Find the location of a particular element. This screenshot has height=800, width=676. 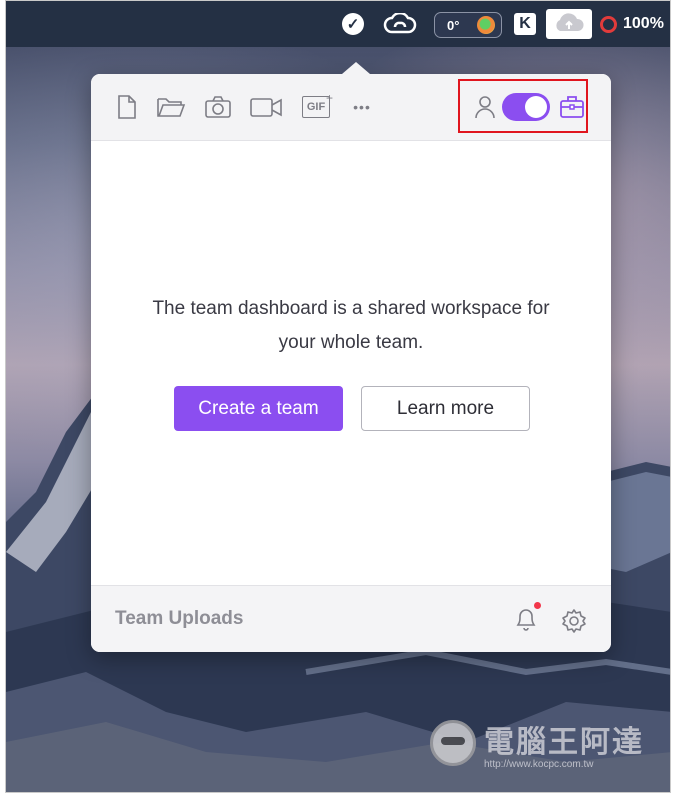

watermark-title: 電腦王阿達 is located at coordinates (564, 742).